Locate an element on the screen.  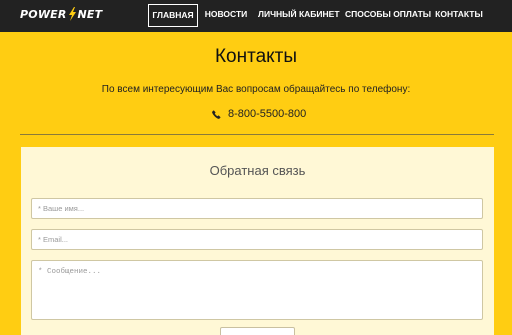
nav-item-news: НОВОСТИ is located at coordinates (226, 15).